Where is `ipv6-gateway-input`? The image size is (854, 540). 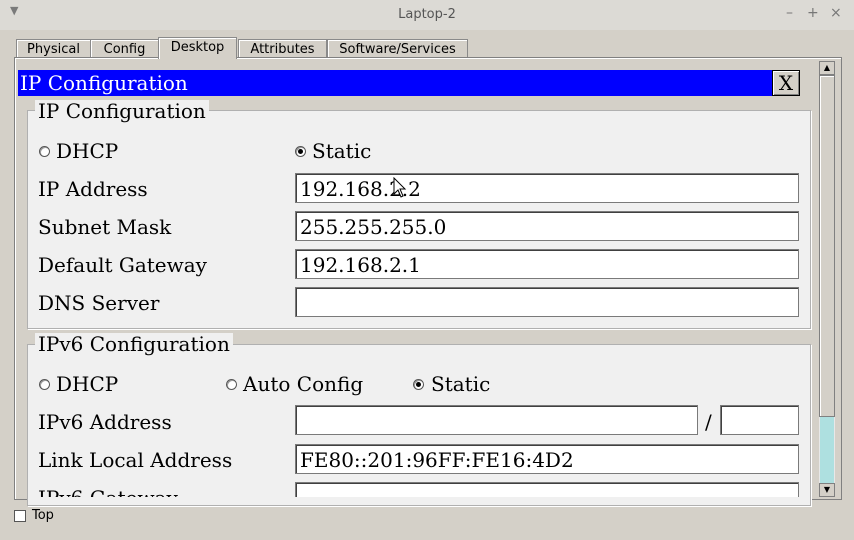
ipv6-gateway-input is located at coordinates (547, 489).